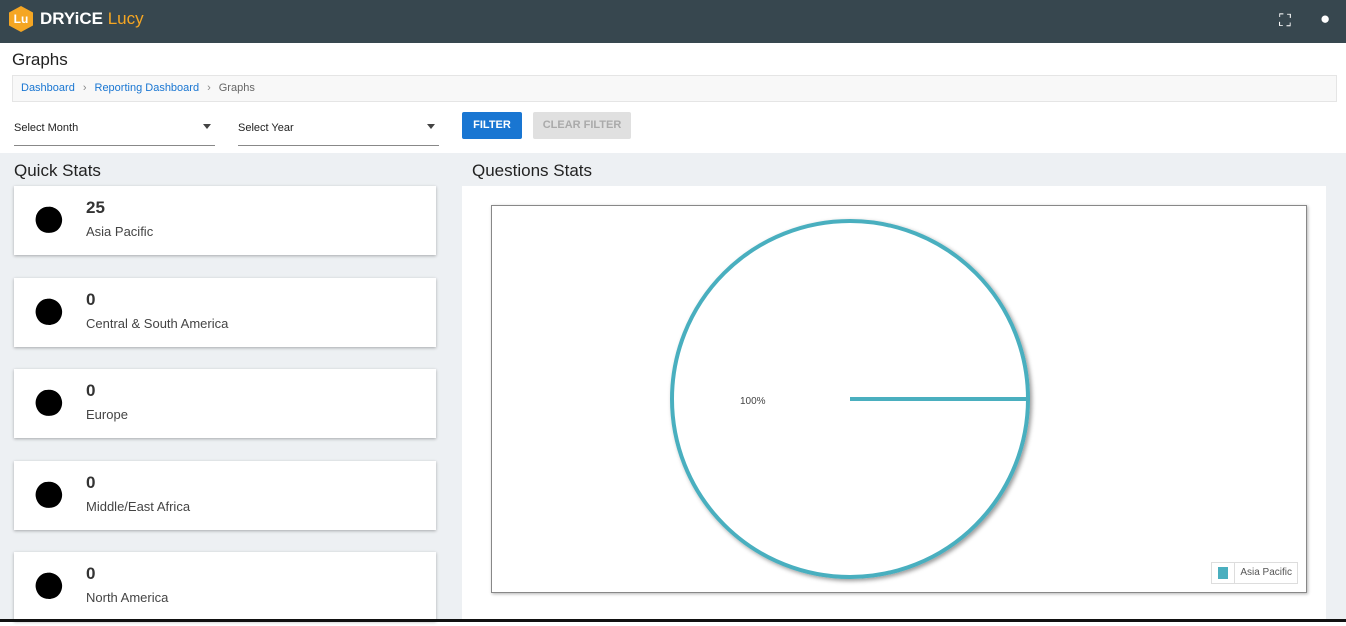 The width and height of the screenshot is (1346, 626). I want to click on select-month: Select Month, so click(114, 129).